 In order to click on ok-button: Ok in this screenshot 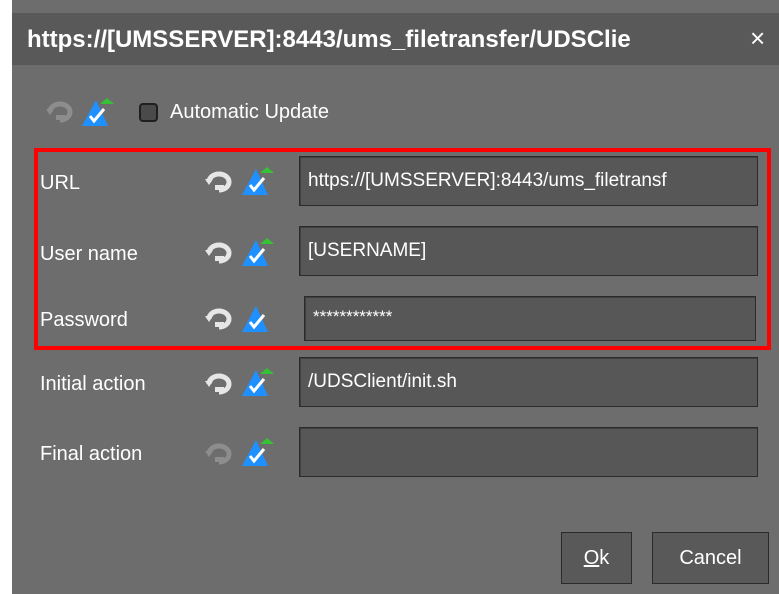, I will do `click(596, 558)`.